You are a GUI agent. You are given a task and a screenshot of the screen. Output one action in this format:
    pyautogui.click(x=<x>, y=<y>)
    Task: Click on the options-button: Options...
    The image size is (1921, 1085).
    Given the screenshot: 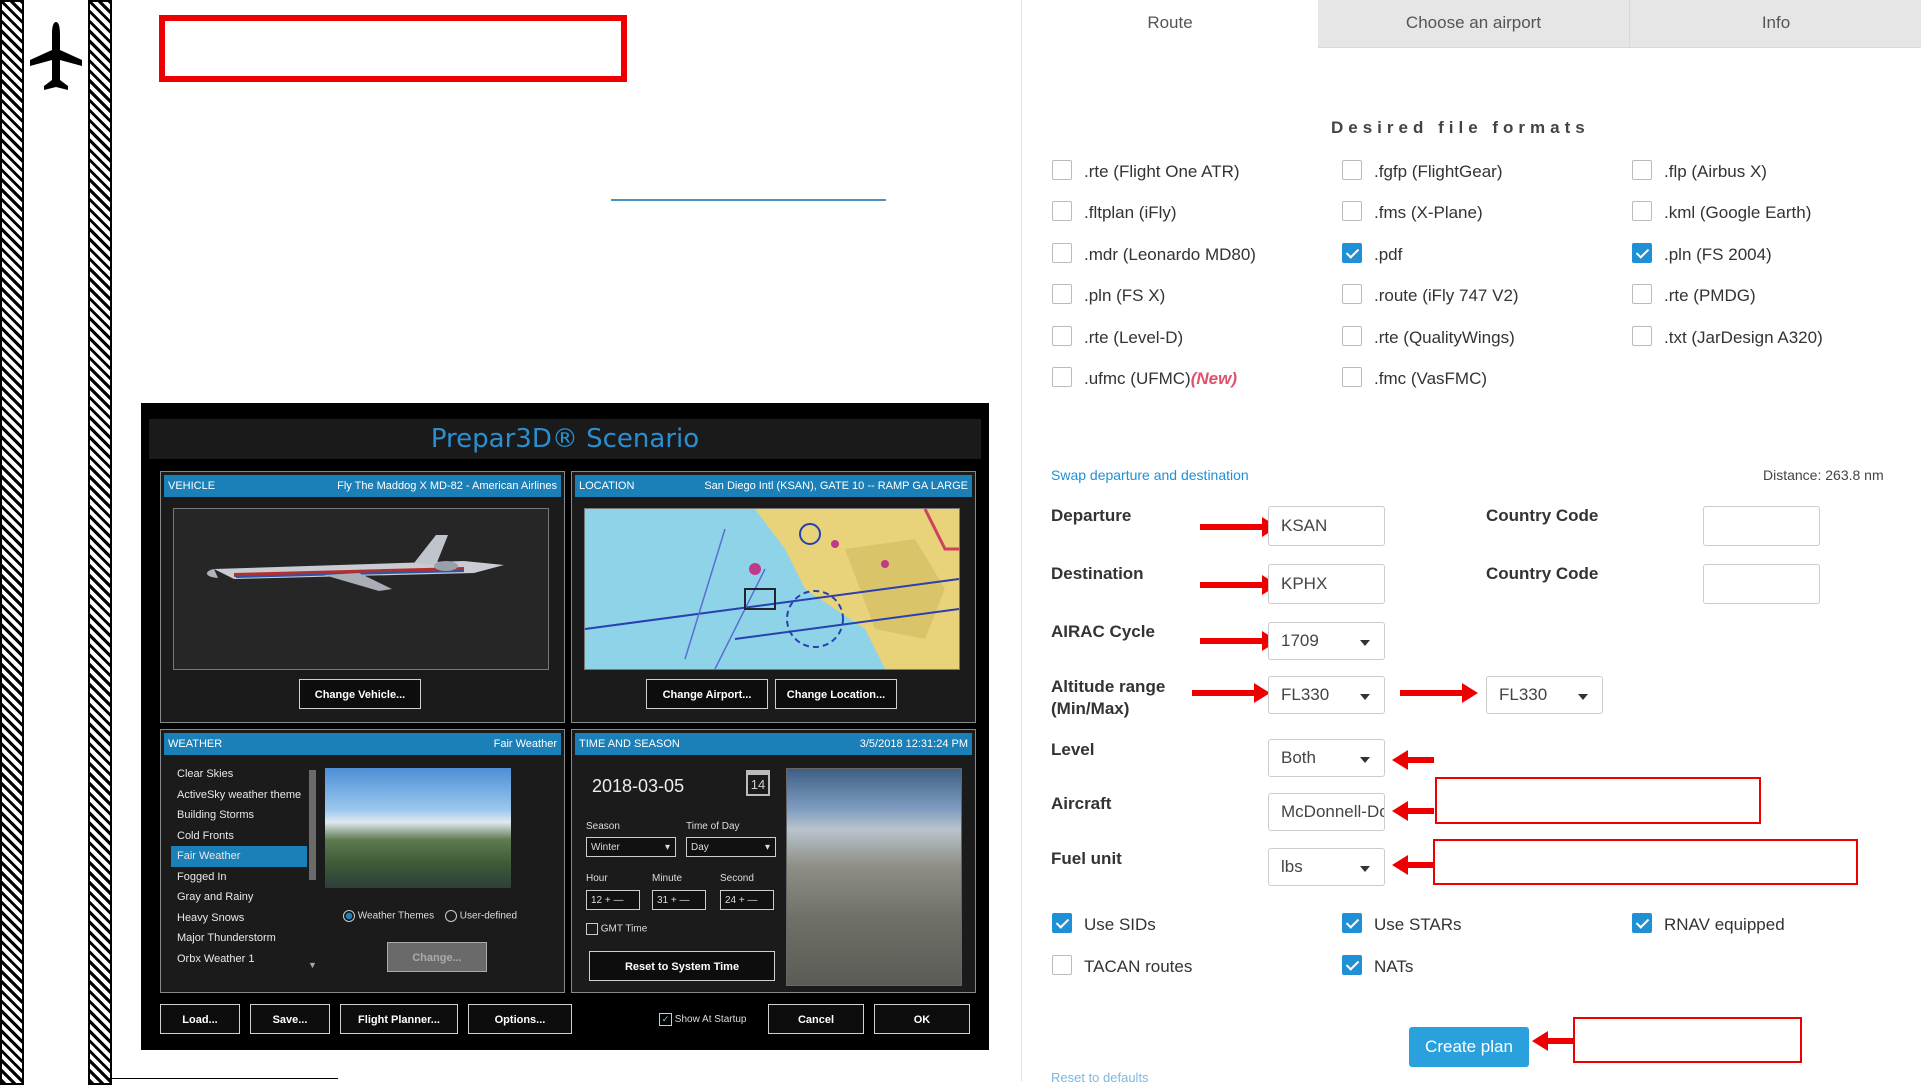 What is the action you would take?
    pyautogui.click(x=520, y=1019)
    